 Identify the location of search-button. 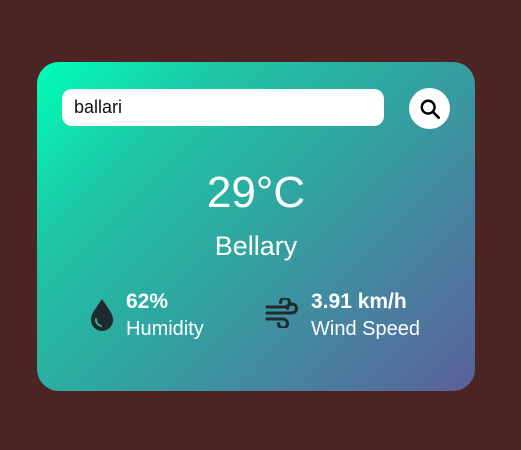
(429, 108).